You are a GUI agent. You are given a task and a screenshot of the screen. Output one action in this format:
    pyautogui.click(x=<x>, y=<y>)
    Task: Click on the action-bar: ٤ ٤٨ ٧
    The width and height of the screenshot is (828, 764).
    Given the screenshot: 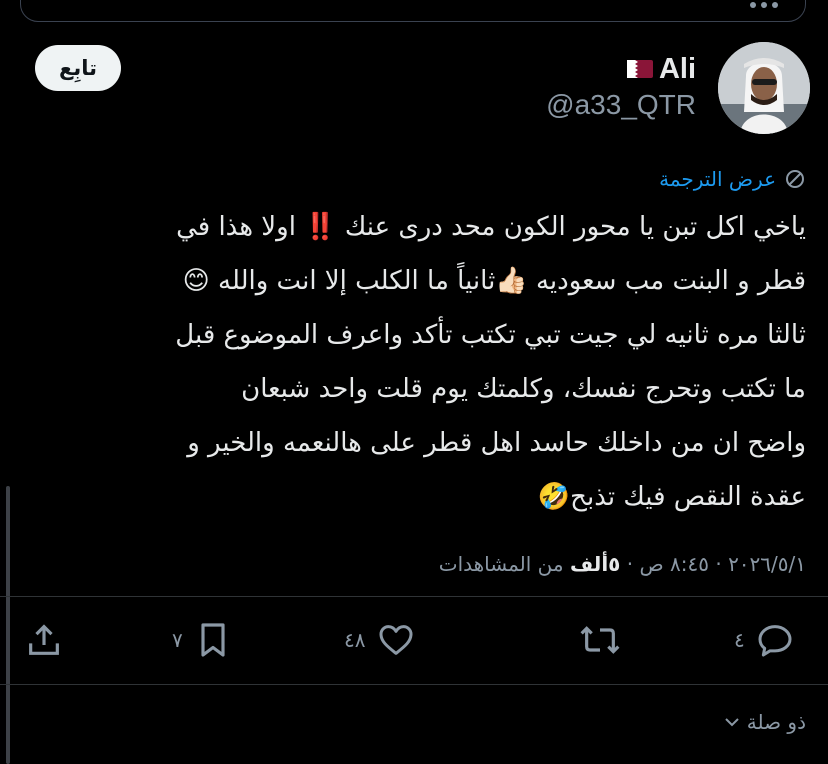 What is the action you would take?
    pyautogui.click(x=414, y=640)
    